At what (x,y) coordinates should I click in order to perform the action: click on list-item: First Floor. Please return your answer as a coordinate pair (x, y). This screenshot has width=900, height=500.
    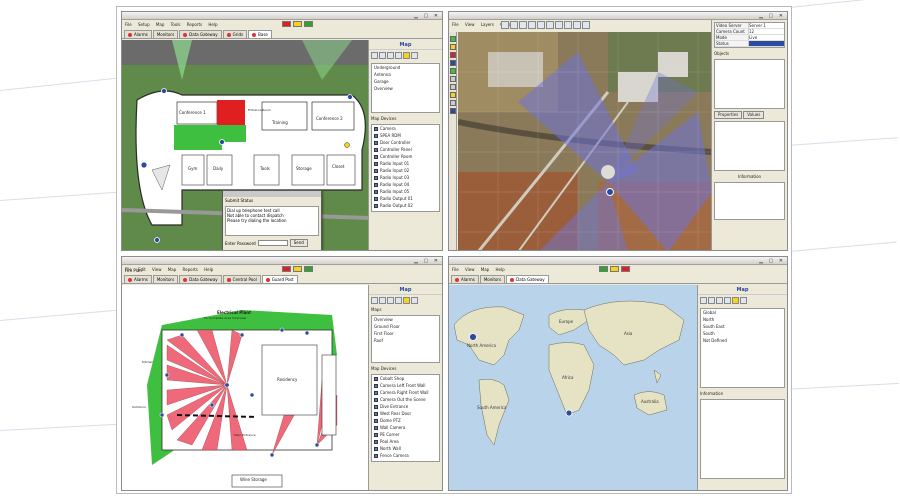
    Looking at the image, I should click on (405, 333).